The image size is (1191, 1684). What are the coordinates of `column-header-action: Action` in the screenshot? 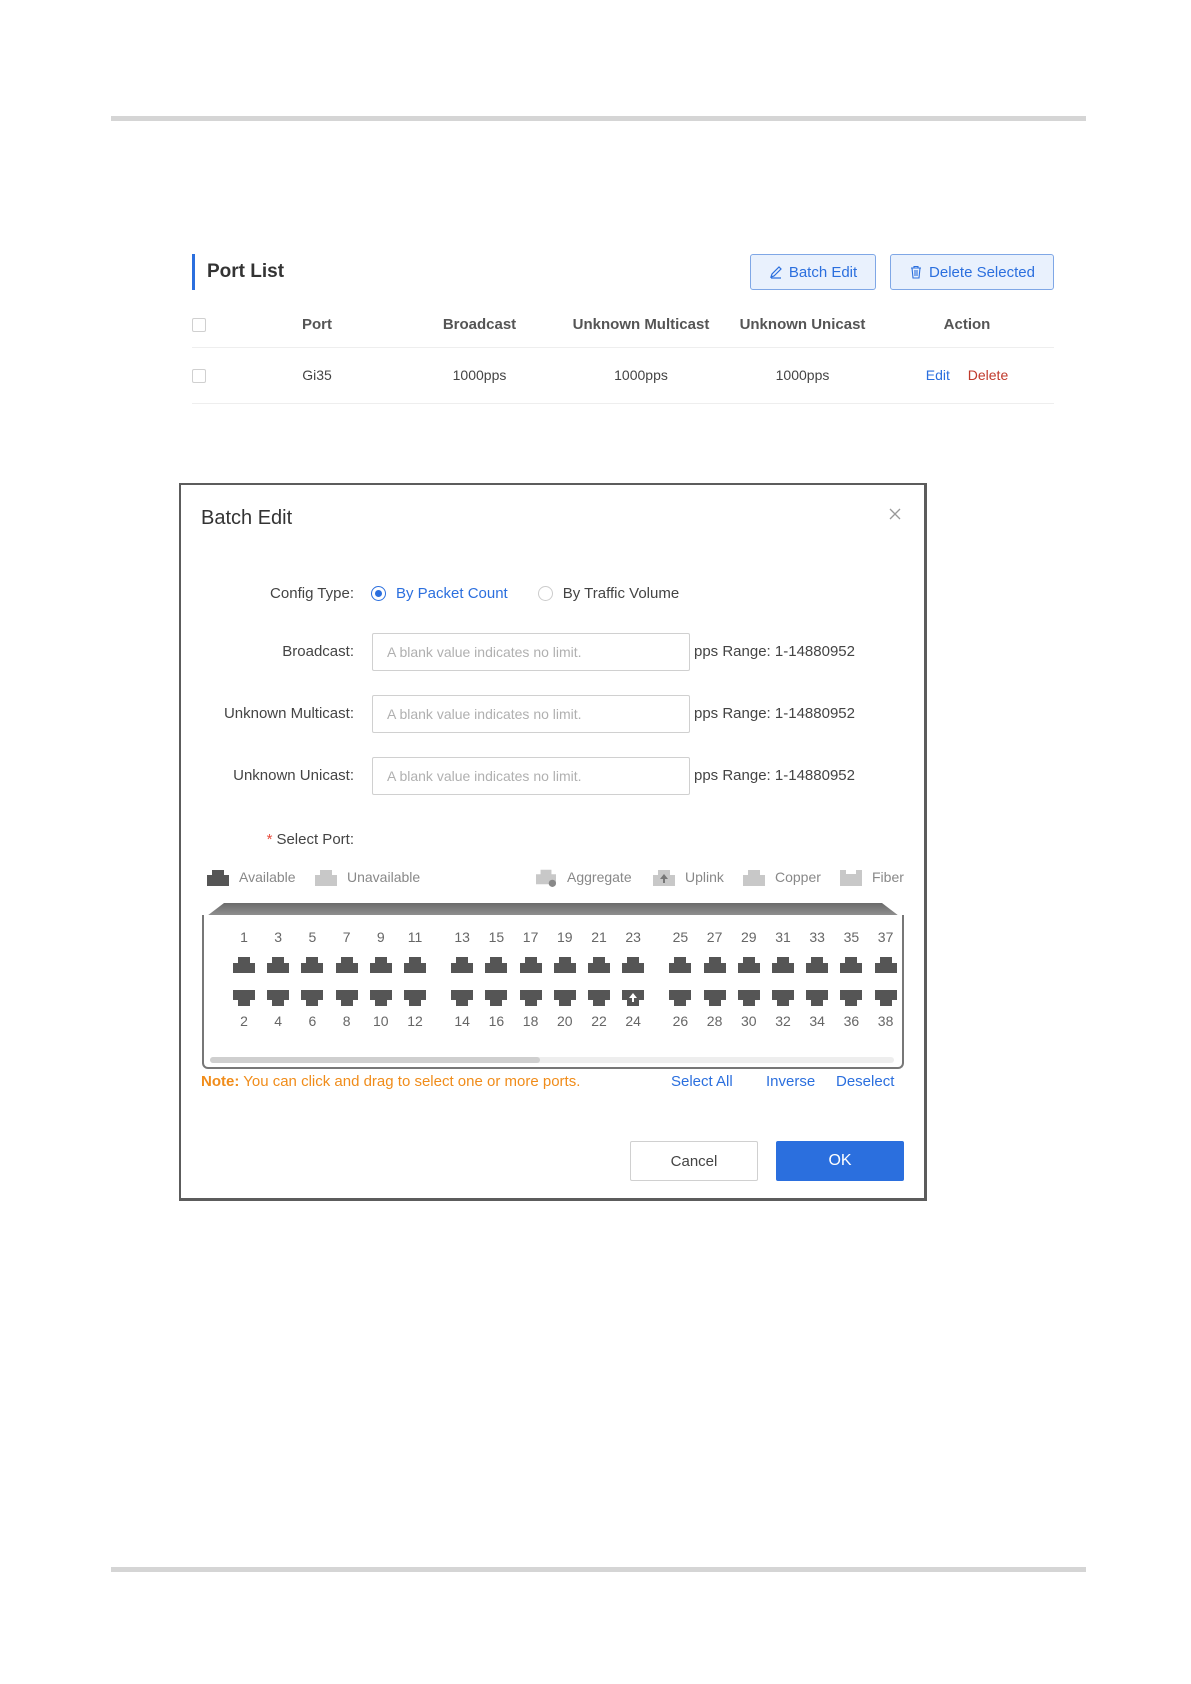 It's located at (967, 325).